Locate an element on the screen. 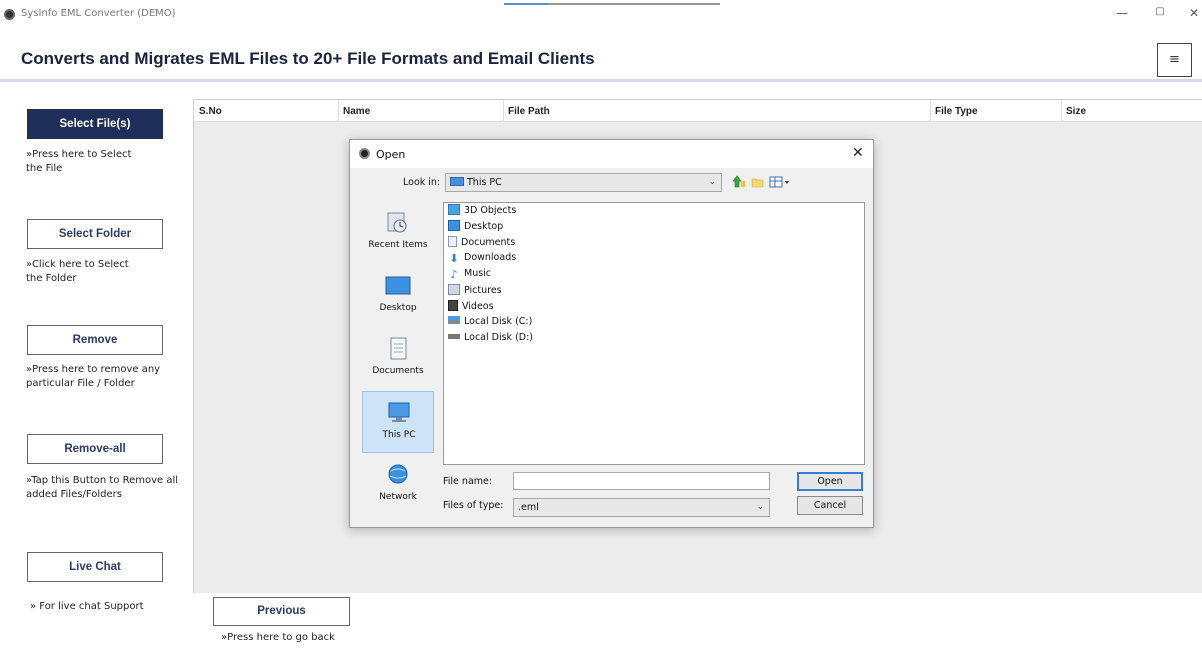 Image resolution: width=1202 pixels, height=650 pixels. look-in-label: Look in: is located at coordinates (422, 182).